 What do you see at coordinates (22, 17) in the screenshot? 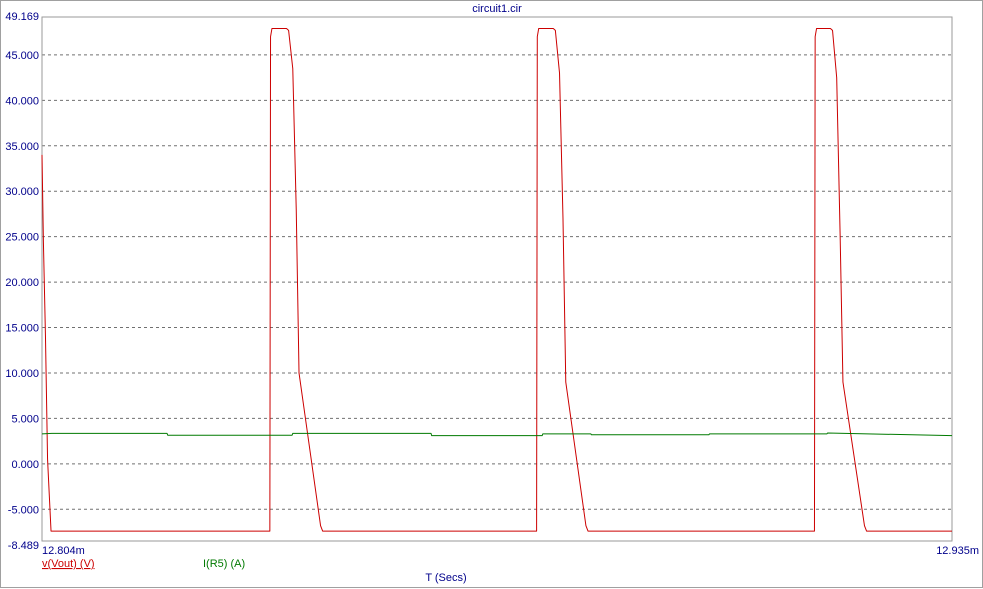
I see `y-tick-label: 49.169` at bounding box center [22, 17].